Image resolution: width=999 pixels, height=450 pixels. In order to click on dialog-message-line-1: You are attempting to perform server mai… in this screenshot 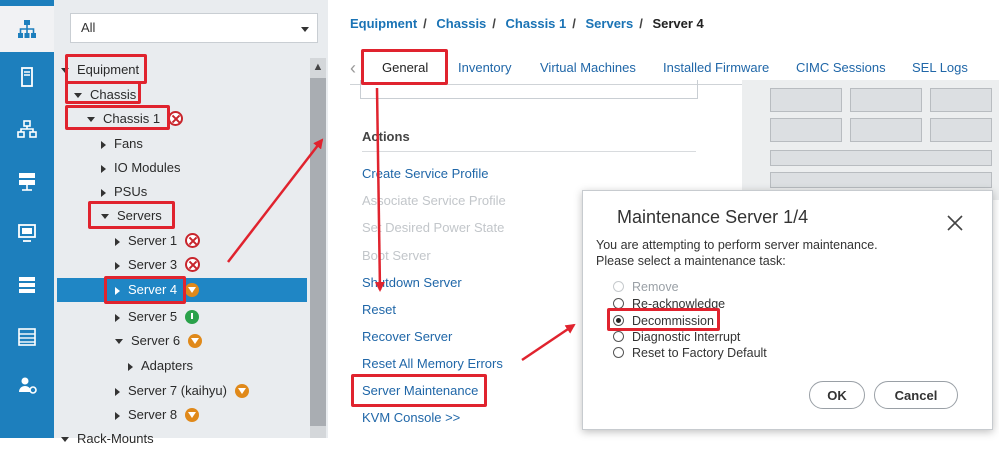, I will do `click(737, 245)`.